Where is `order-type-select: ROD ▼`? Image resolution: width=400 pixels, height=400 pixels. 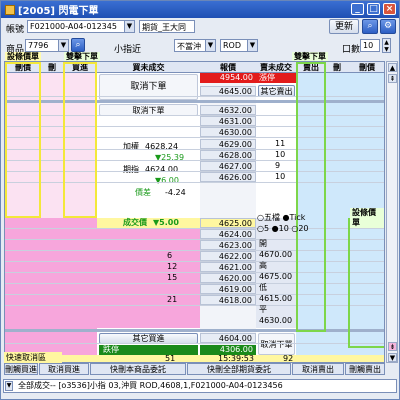
order-type-select: ROD ▼ is located at coordinates (239, 45).